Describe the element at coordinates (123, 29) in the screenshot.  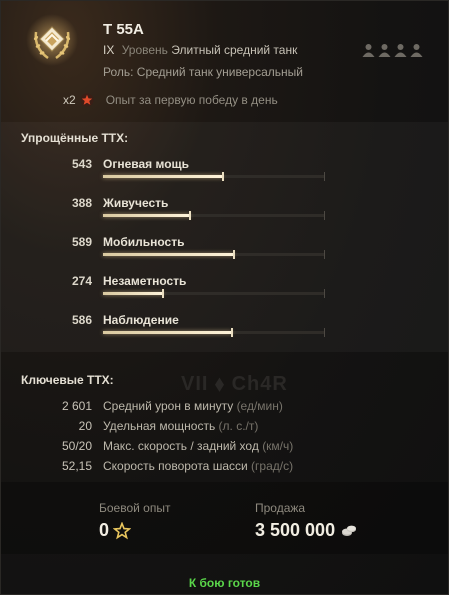
I see `tank-name: T 55A` at that location.